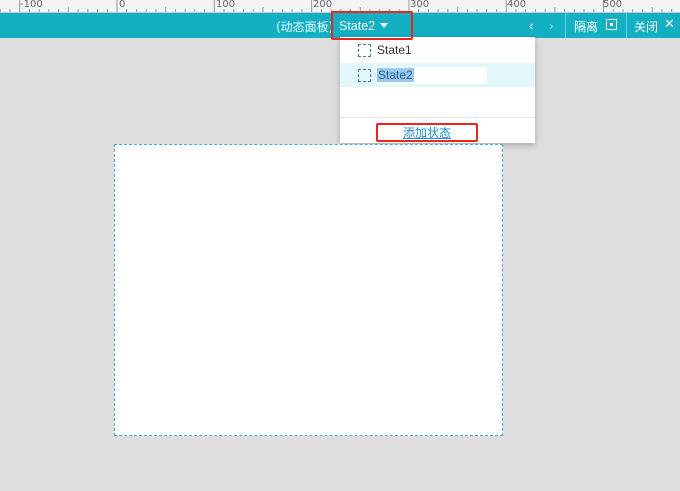 This screenshot has height=491, width=680. Describe the element at coordinates (122, 5) in the screenshot. I see `ruler-label: 0` at that location.